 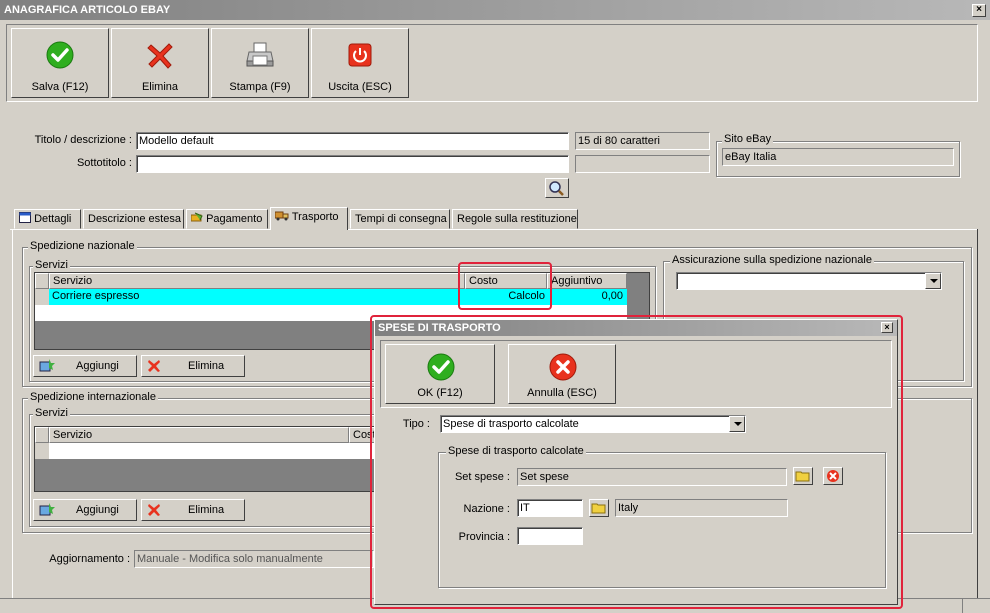 I want to click on cancel-button: Annulla (ESC), so click(x=562, y=374).